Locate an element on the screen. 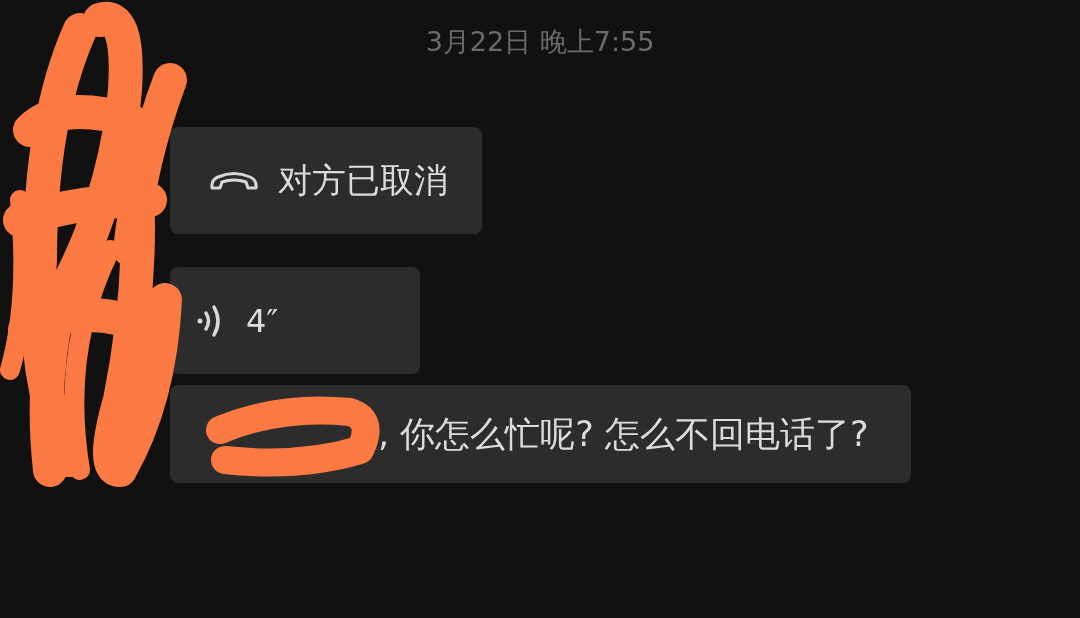  call-status-text: 对方已取消 is located at coordinates (363, 180).